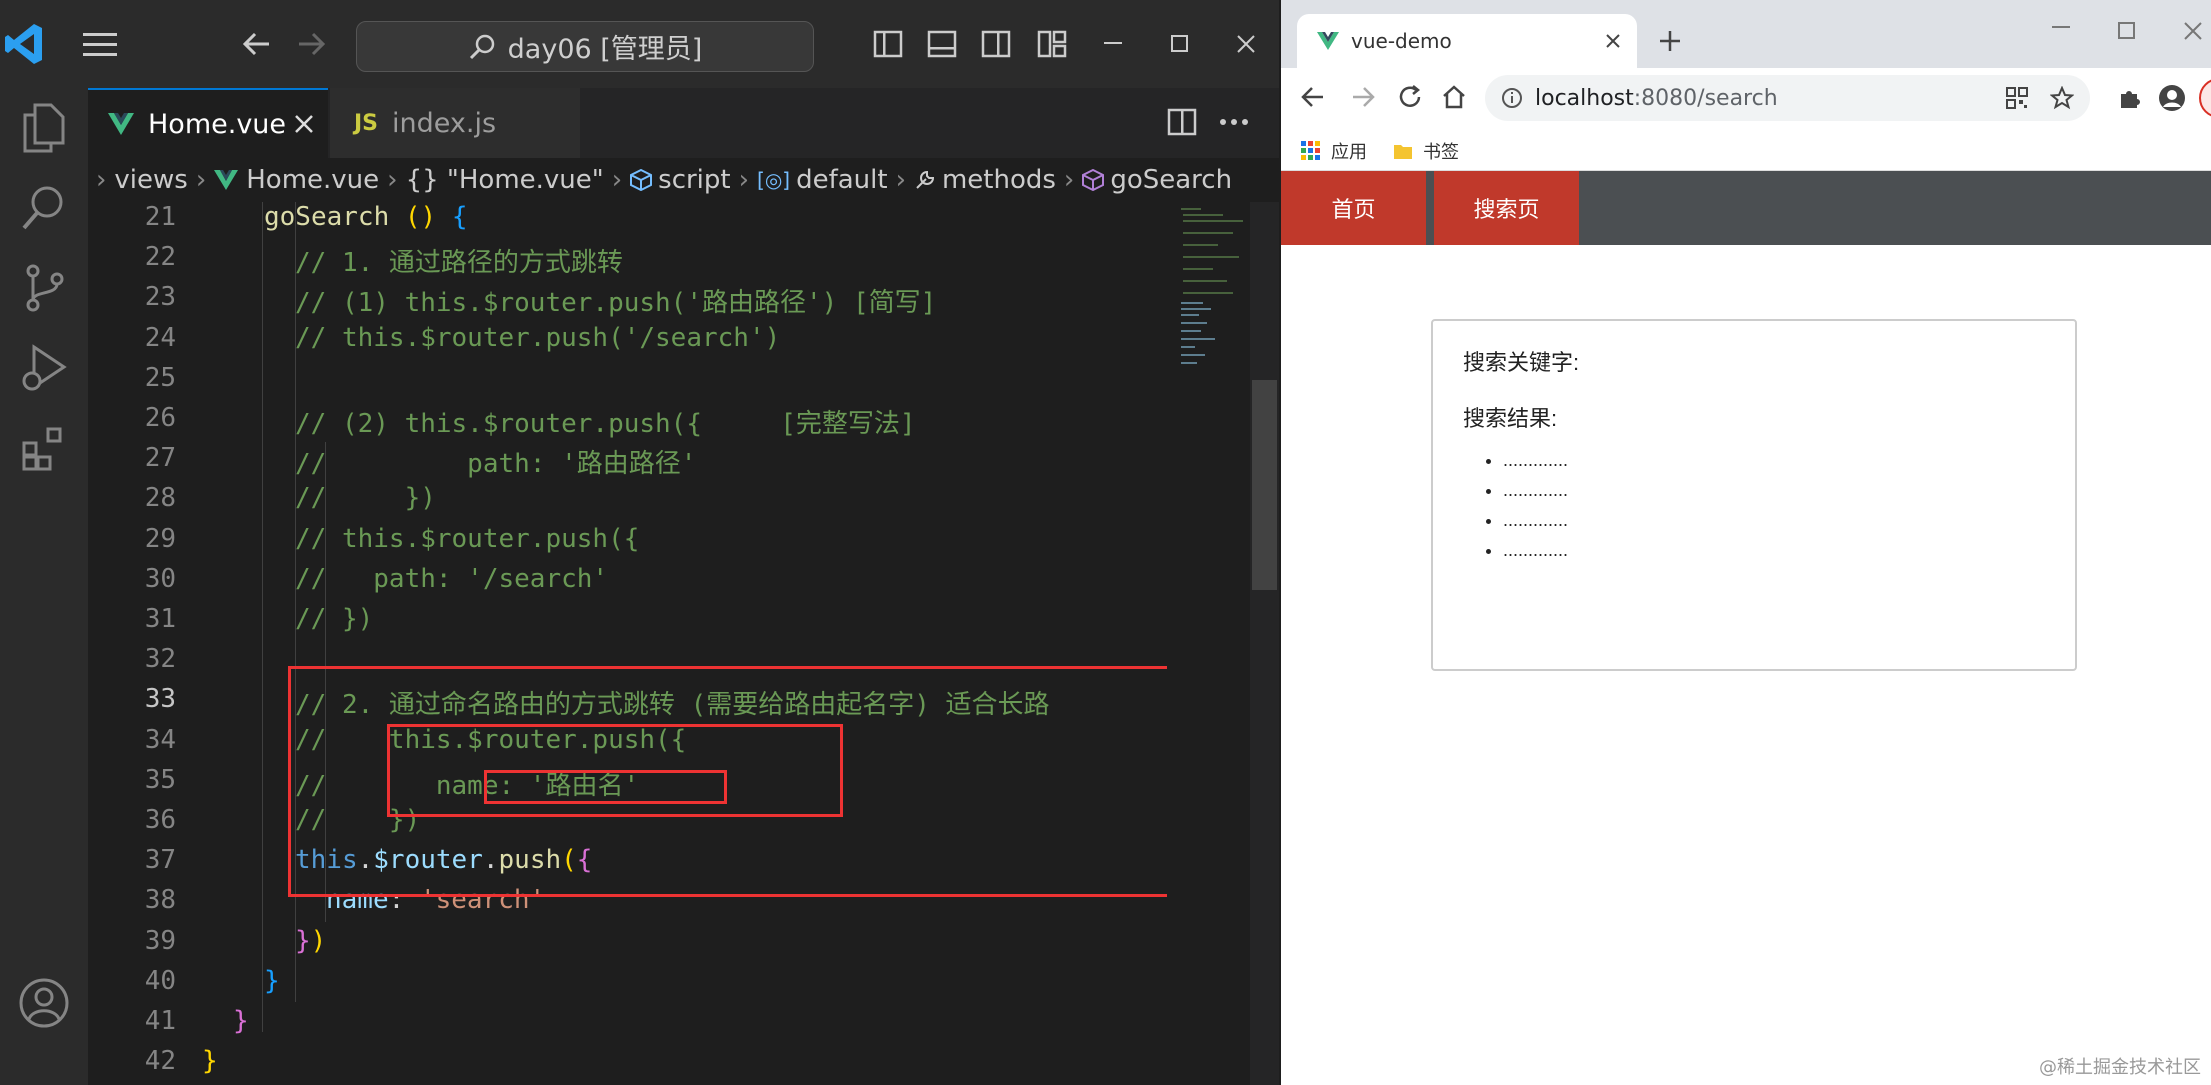 This screenshot has width=2211, height=1085. Describe the element at coordinates (1441, 152) in the screenshot. I see `bookmark-label: 书签` at that location.